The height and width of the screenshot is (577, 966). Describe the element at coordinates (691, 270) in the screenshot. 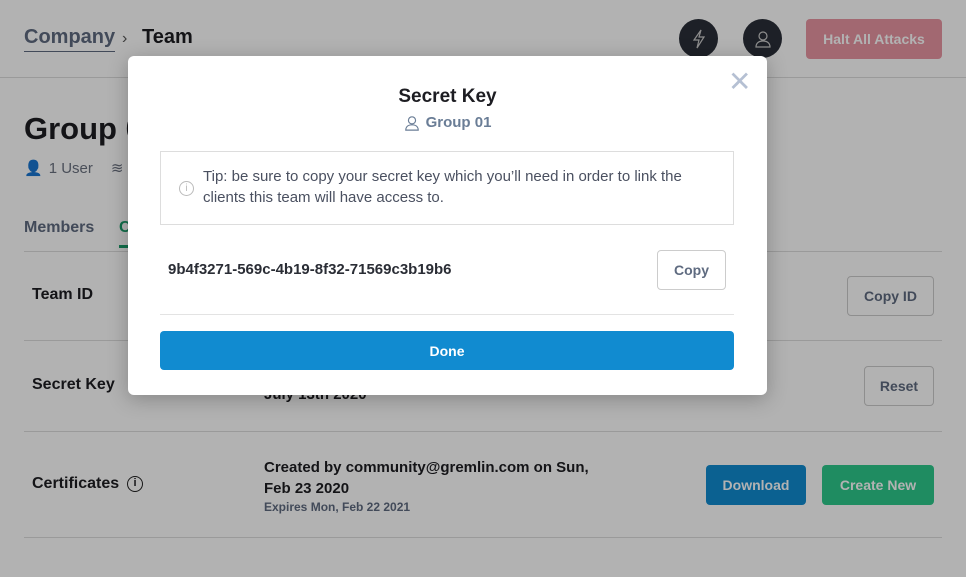

I see `copy-button: Copy` at that location.